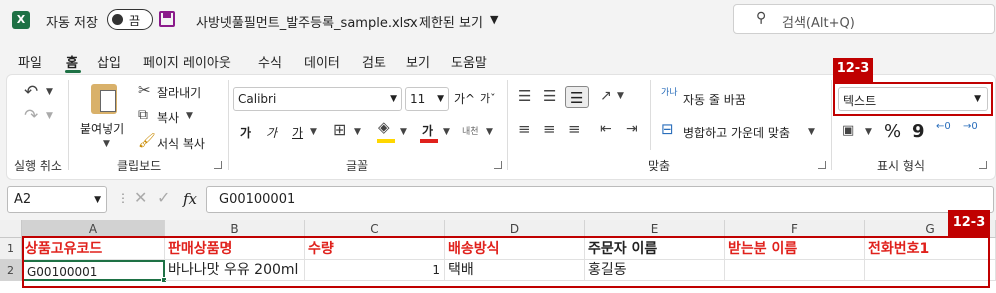  What do you see at coordinates (386, 141) in the screenshot?
I see `fill-color-bar` at bounding box center [386, 141].